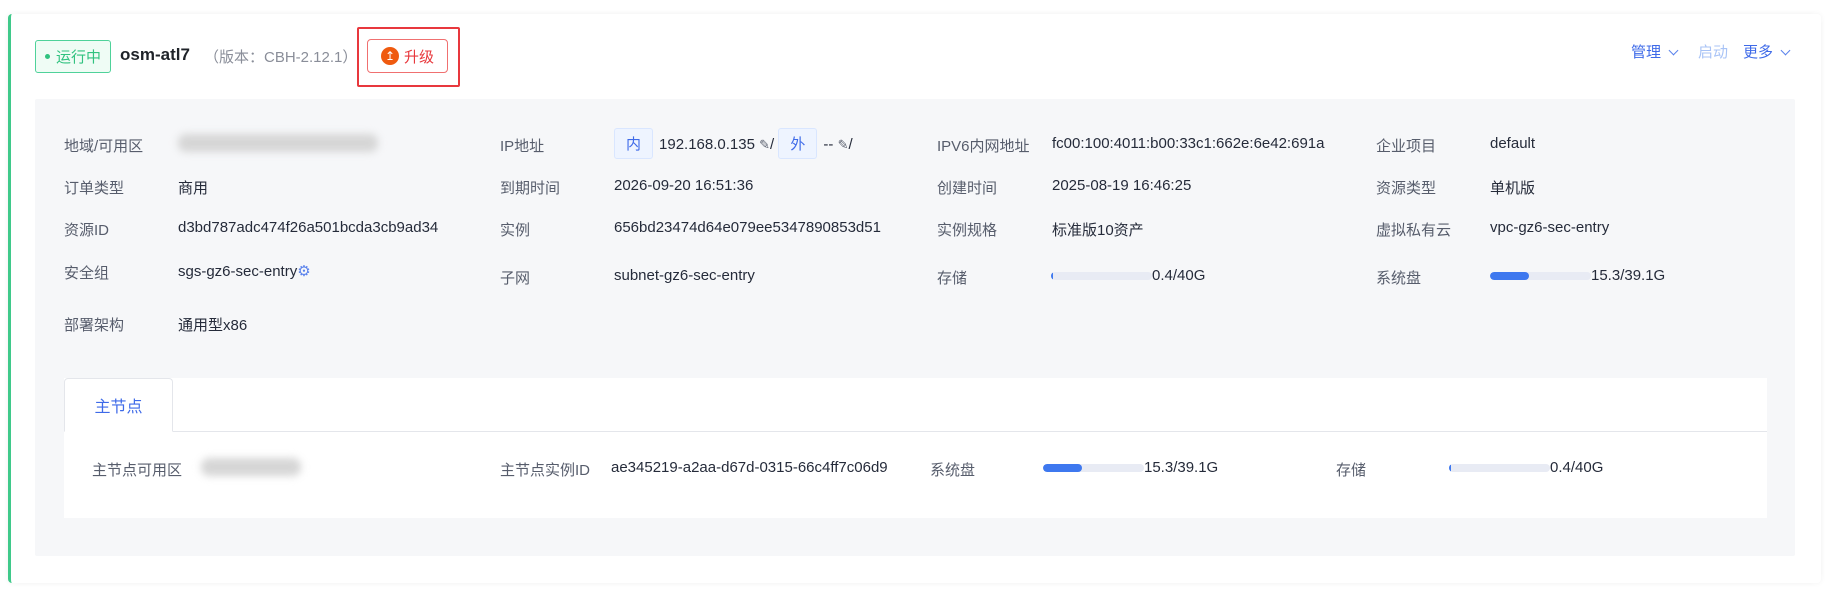 This screenshot has width=1835, height=596. What do you see at coordinates (1351, 470) in the screenshot?
I see `node-storage-label: 存储` at bounding box center [1351, 470].